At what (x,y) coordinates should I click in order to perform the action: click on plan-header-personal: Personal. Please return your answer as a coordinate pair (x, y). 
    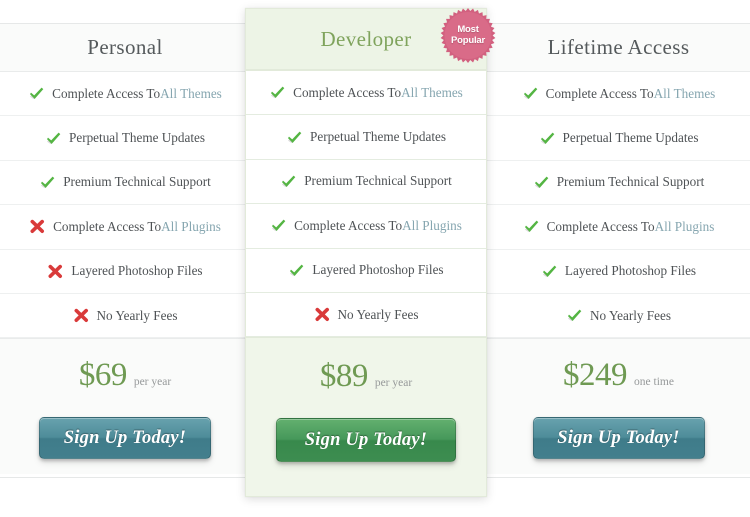
    Looking at the image, I should click on (125, 48).